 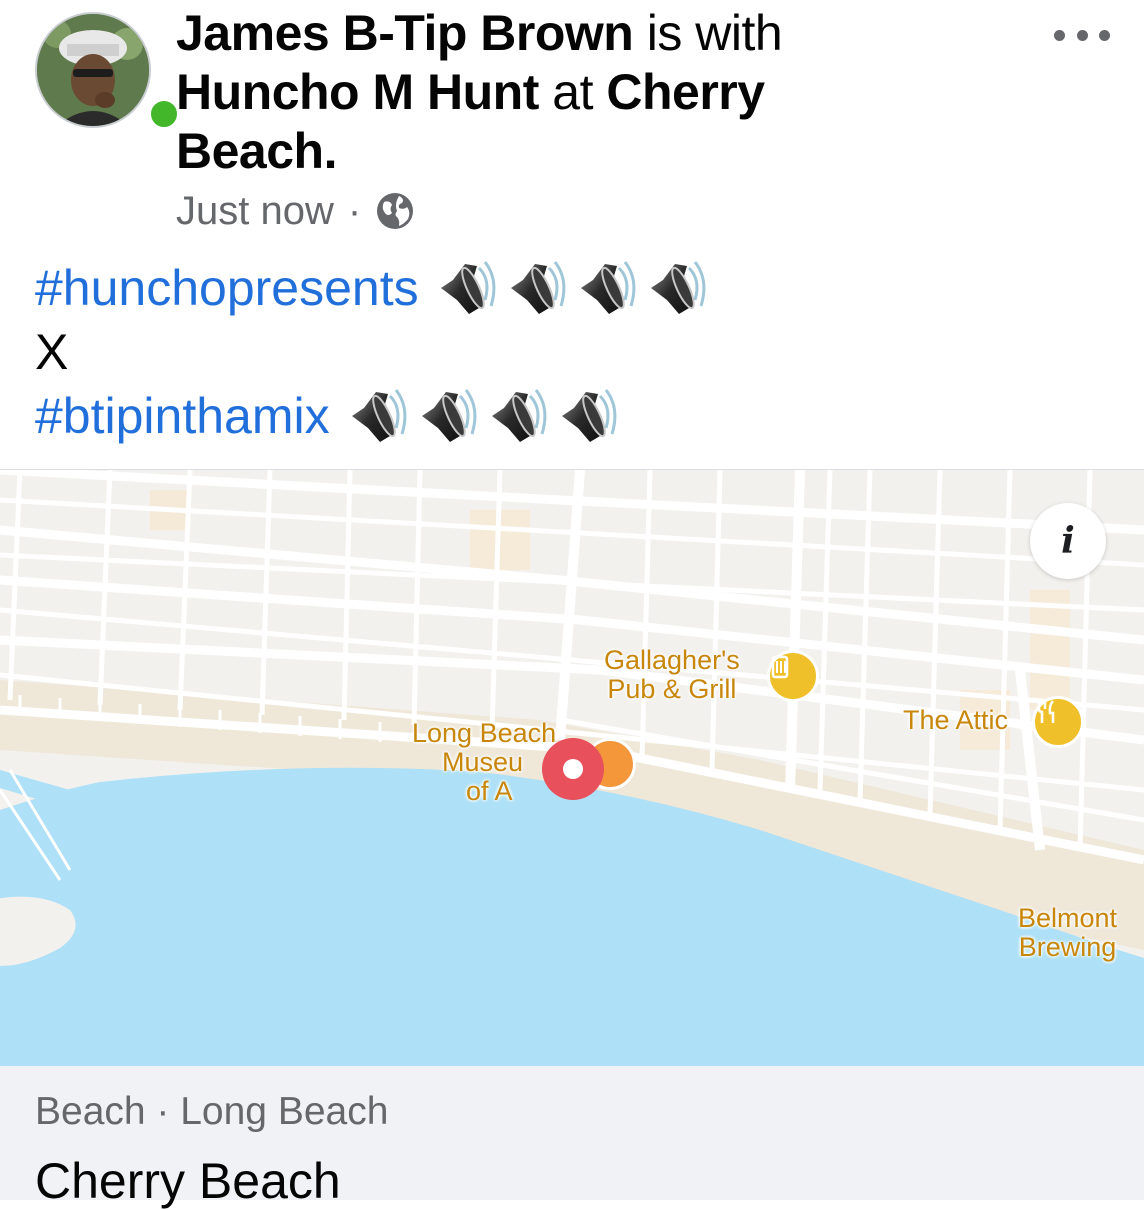 I want to click on map-label-line: Gallagher's, so click(x=672, y=660).